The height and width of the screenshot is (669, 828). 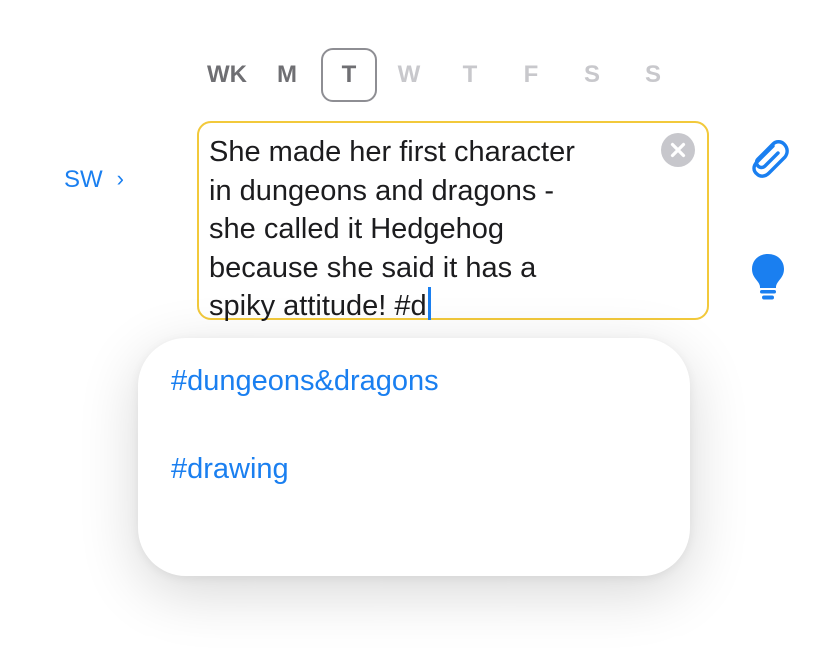 I want to click on hint-button, so click(x=768, y=277).